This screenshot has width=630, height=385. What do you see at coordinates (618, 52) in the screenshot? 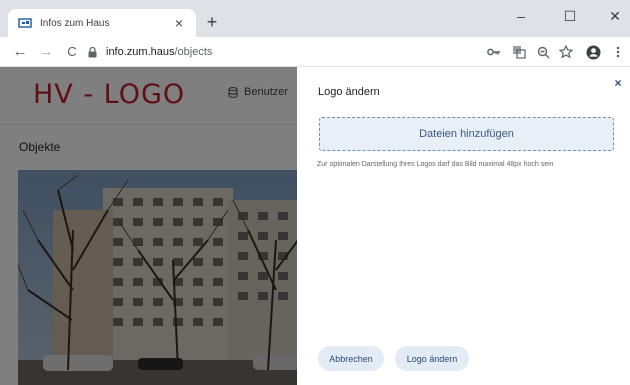
I see `menu-icon` at bounding box center [618, 52].